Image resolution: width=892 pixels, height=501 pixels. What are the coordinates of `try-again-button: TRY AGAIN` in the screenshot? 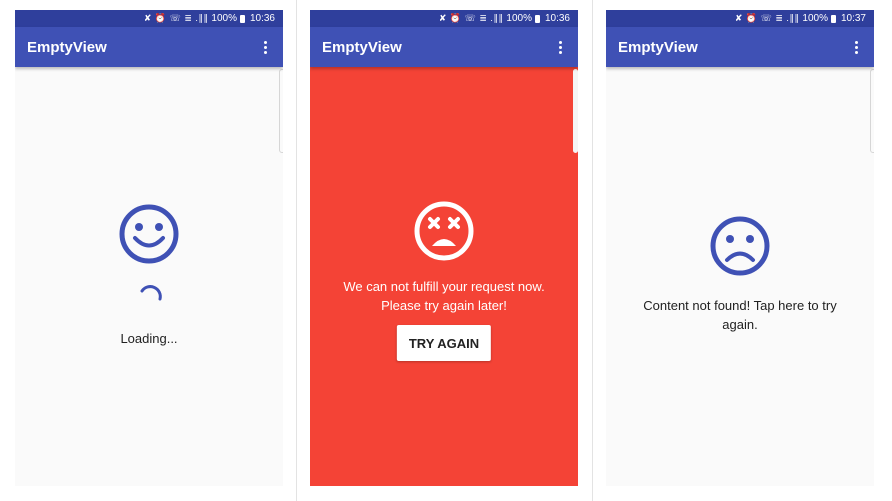 It's located at (444, 343).